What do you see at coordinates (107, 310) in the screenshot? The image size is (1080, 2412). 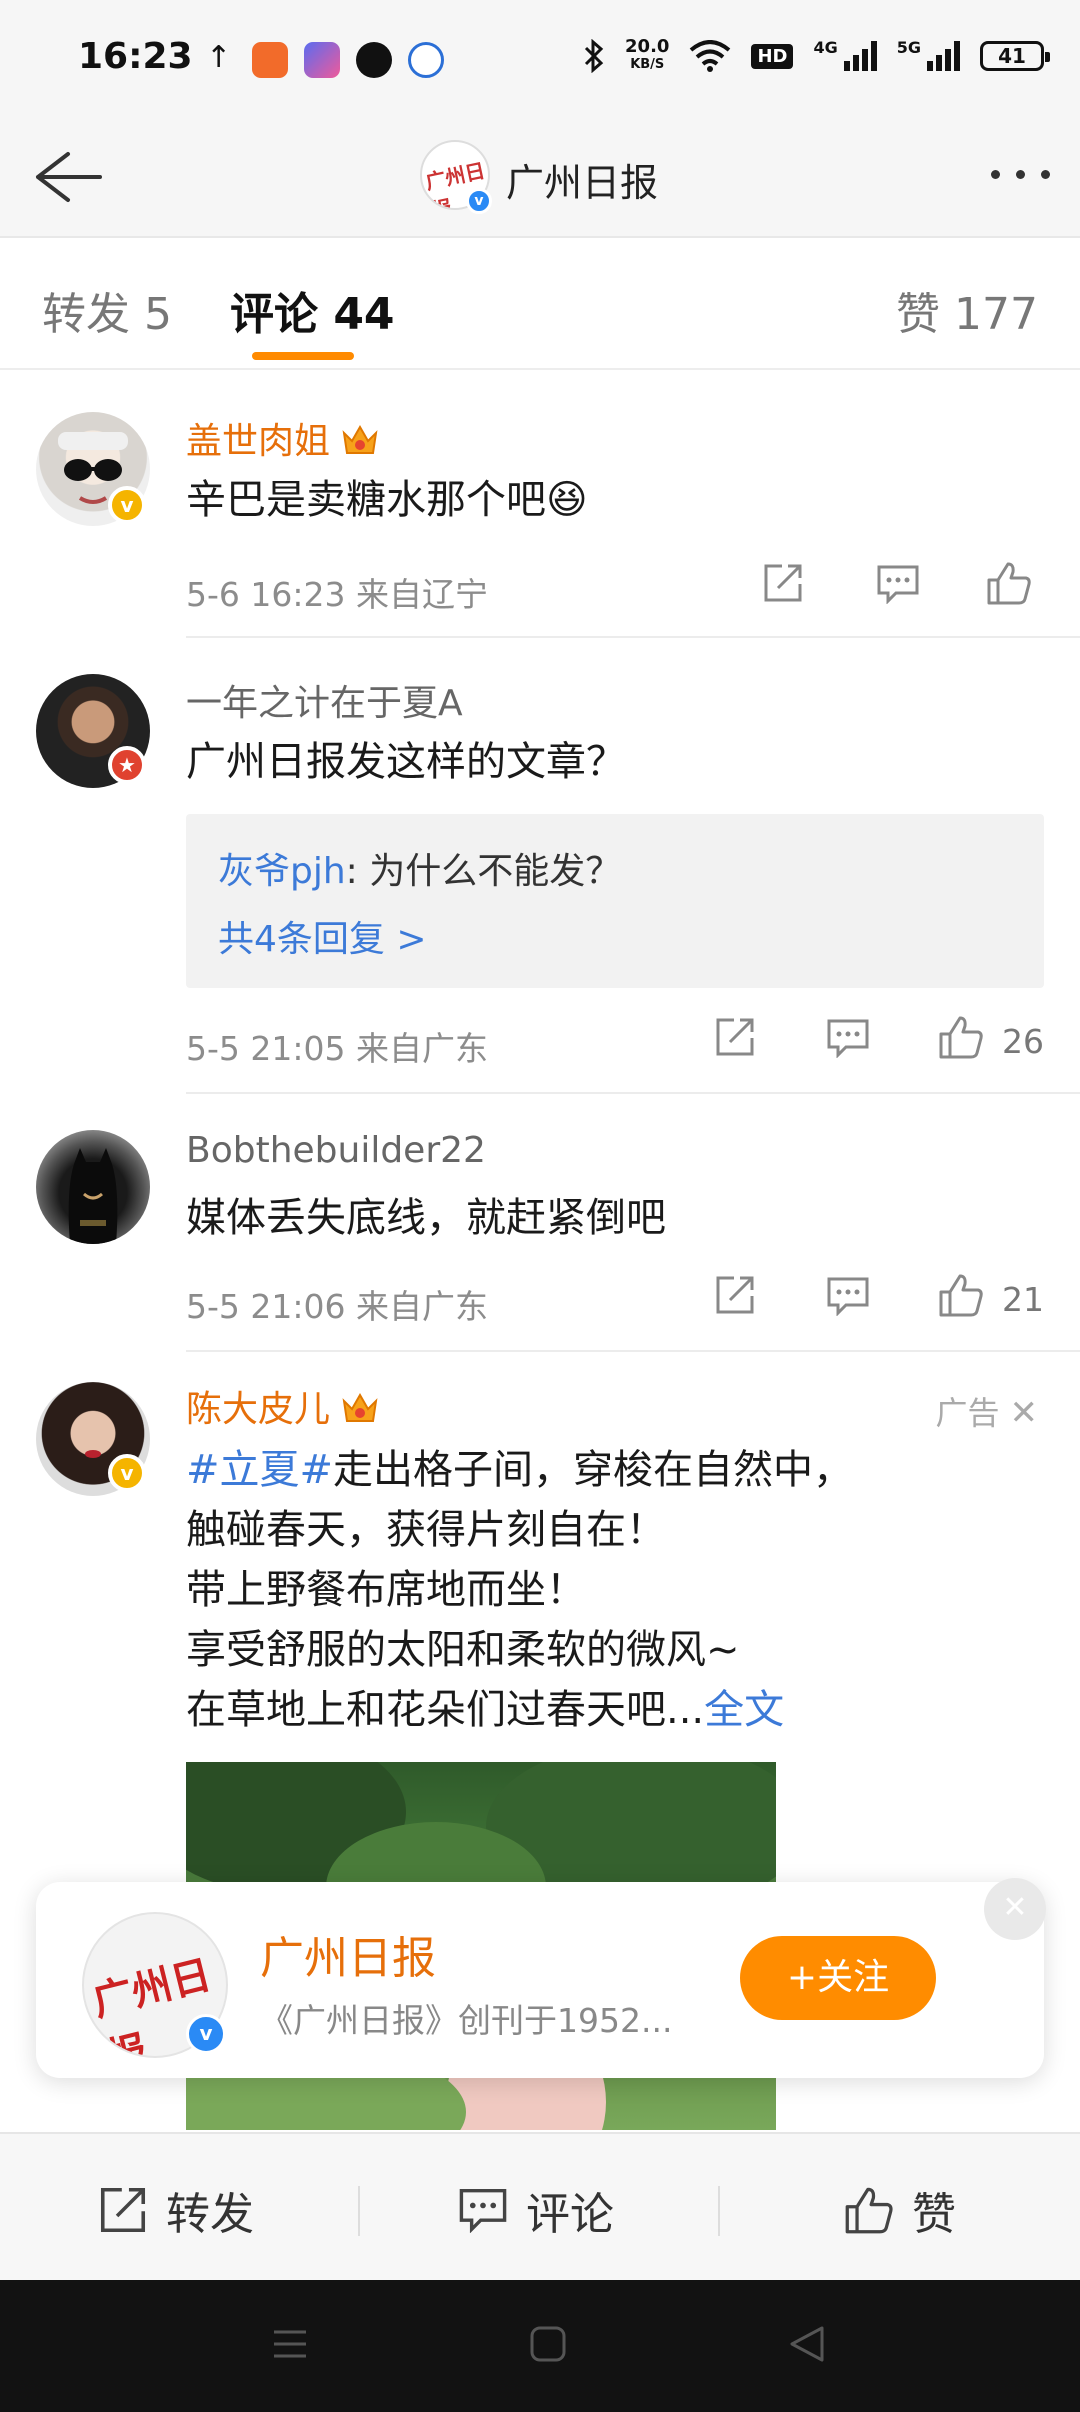 I see `tab-repost: 转发 5` at bounding box center [107, 310].